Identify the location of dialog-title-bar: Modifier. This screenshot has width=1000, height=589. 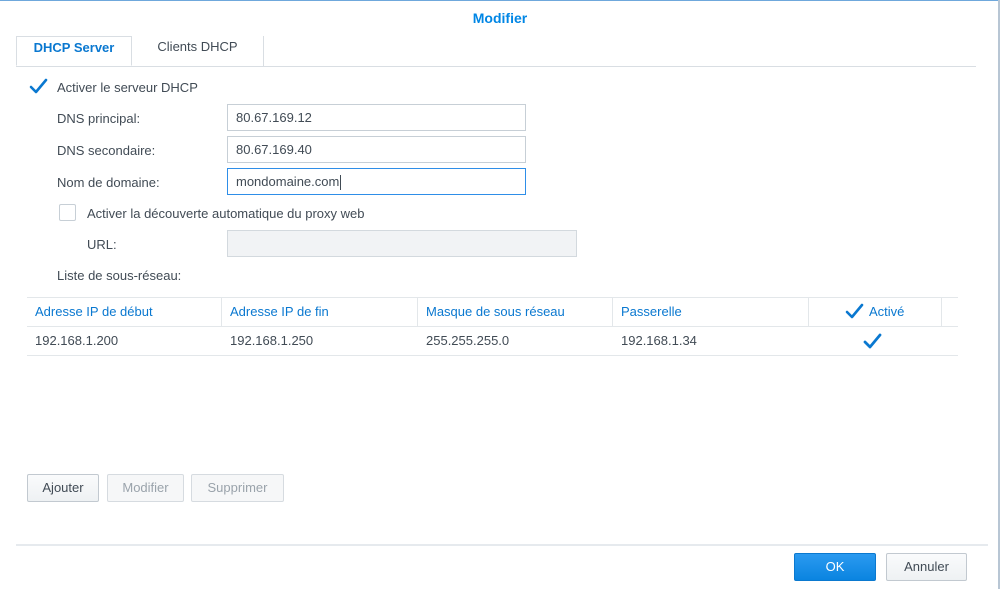
(500, 18).